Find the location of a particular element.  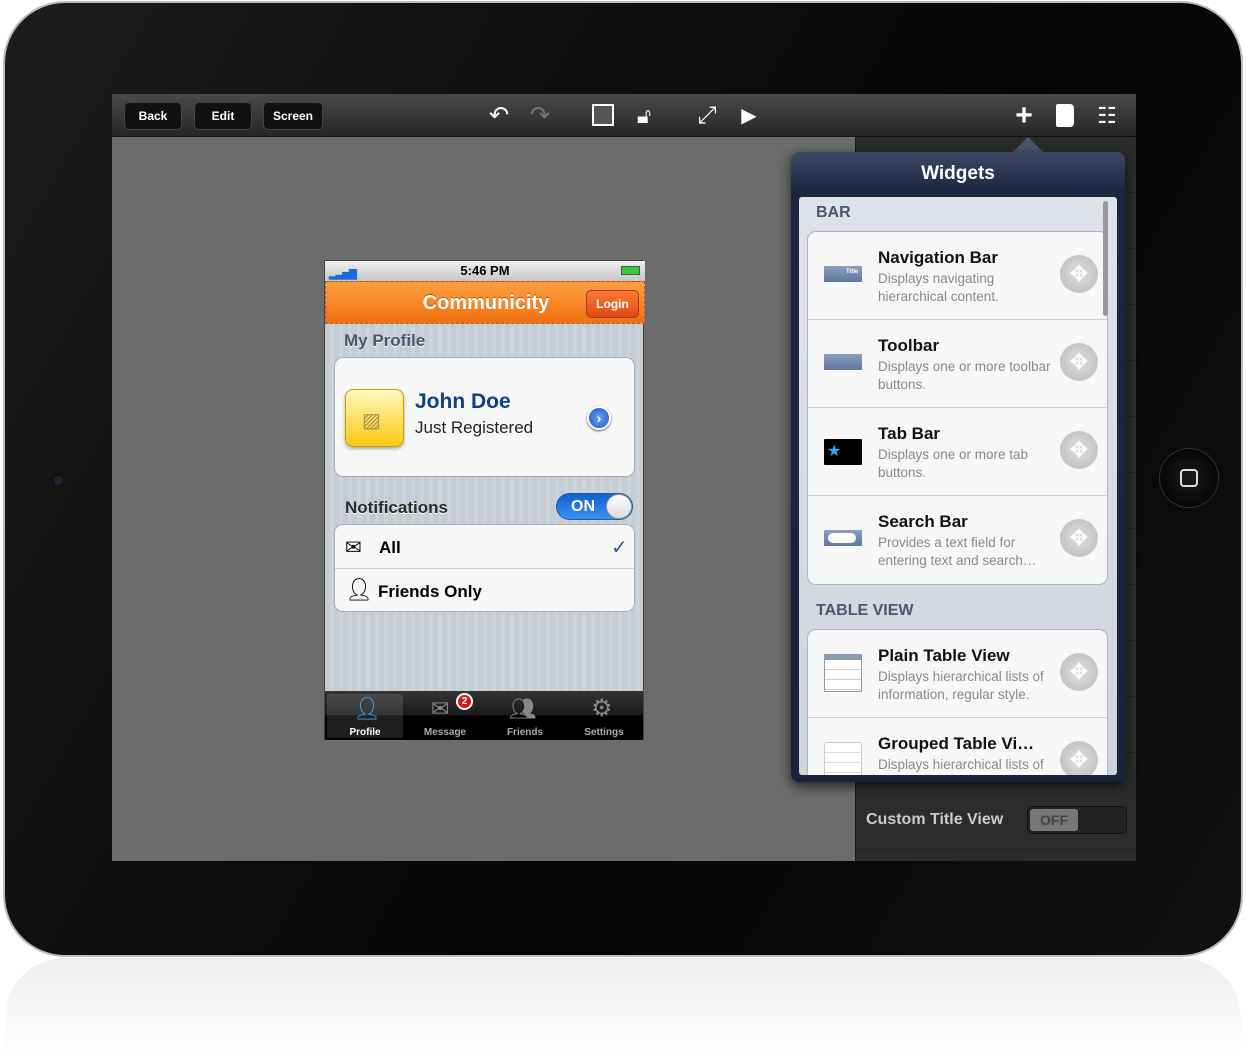

profile-card: ▨ John Doe Just Registered › is located at coordinates (484, 417).